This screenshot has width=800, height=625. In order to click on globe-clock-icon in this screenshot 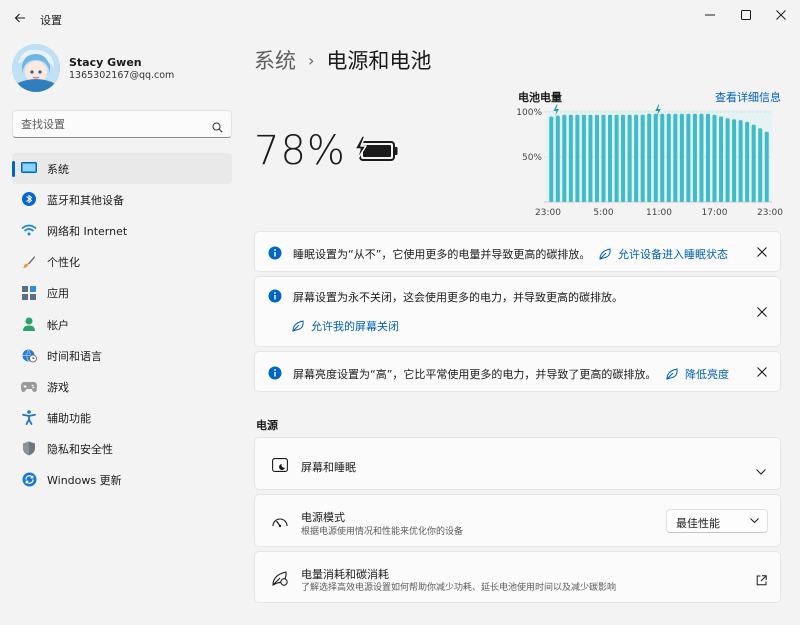, I will do `click(29, 355)`.